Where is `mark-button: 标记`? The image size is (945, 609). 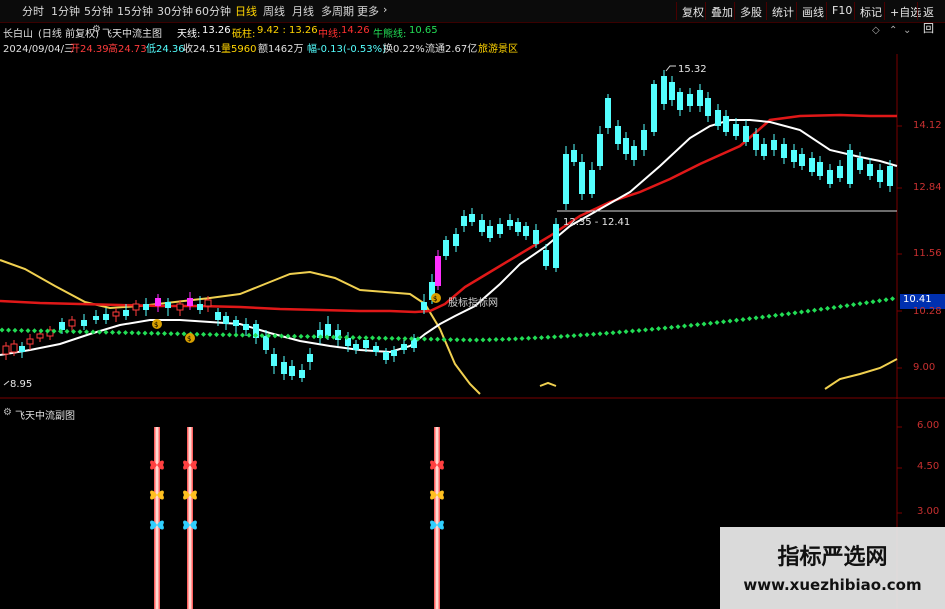 mark-button: 标记 is located at coordinates (870, 11).